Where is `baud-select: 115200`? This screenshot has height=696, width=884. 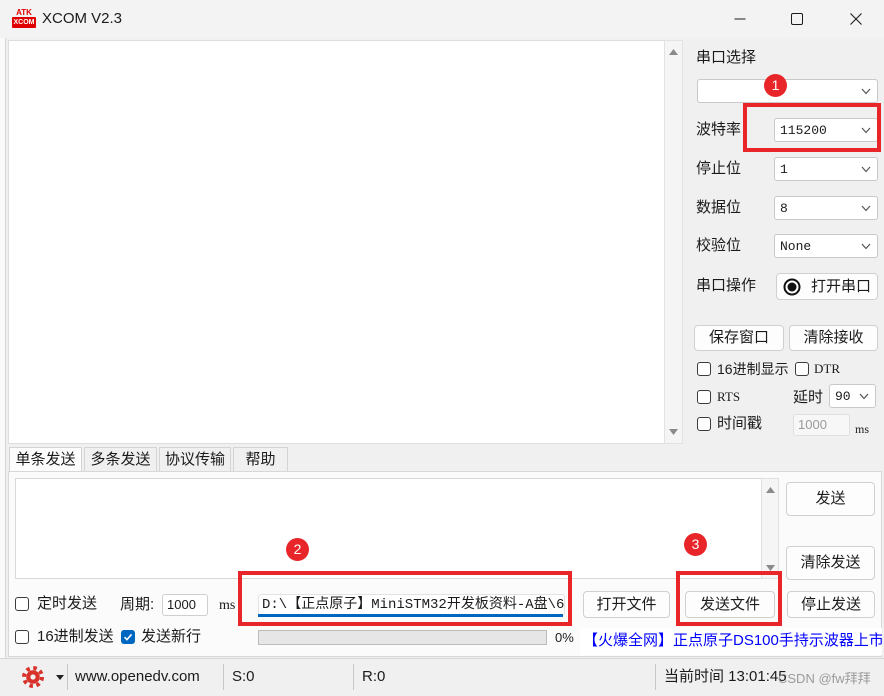 baud-select: 115200 is located at coordinates (826, 130).